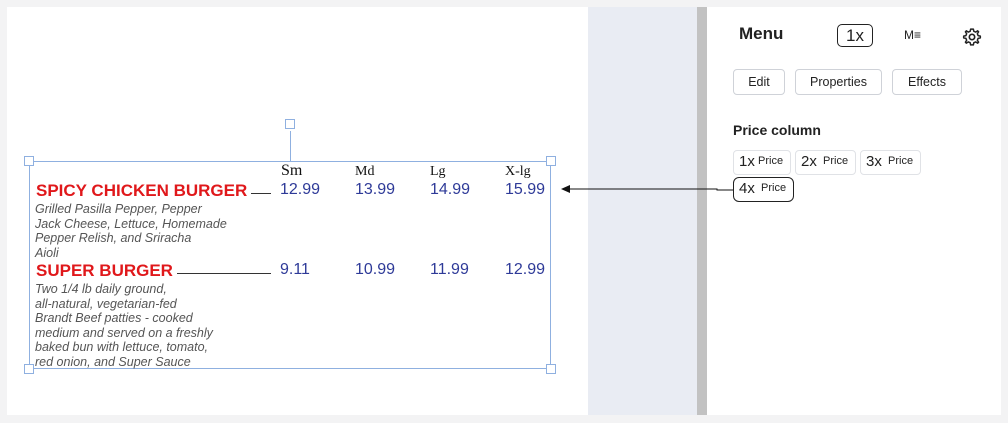 The image size is (1008, 423). I want to click on price-column-3x-button: 3x Price, so click(890, 162).